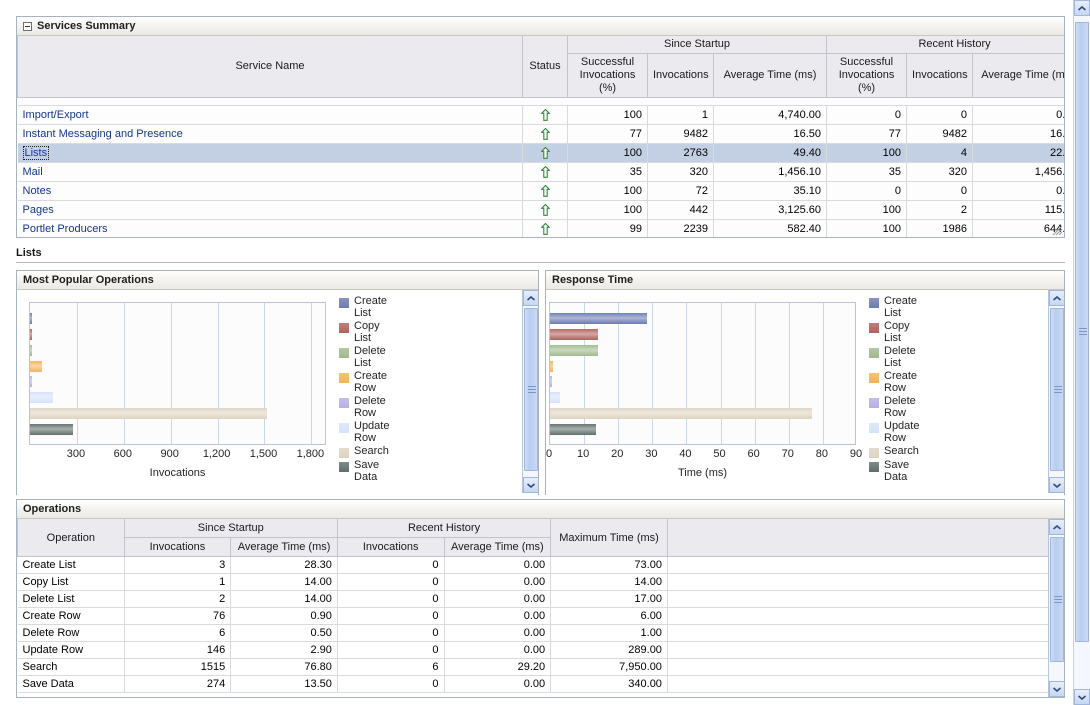  Describe the element at coordinates (37, 191) in the screenshot. I see `service-link: Notes` at that location.